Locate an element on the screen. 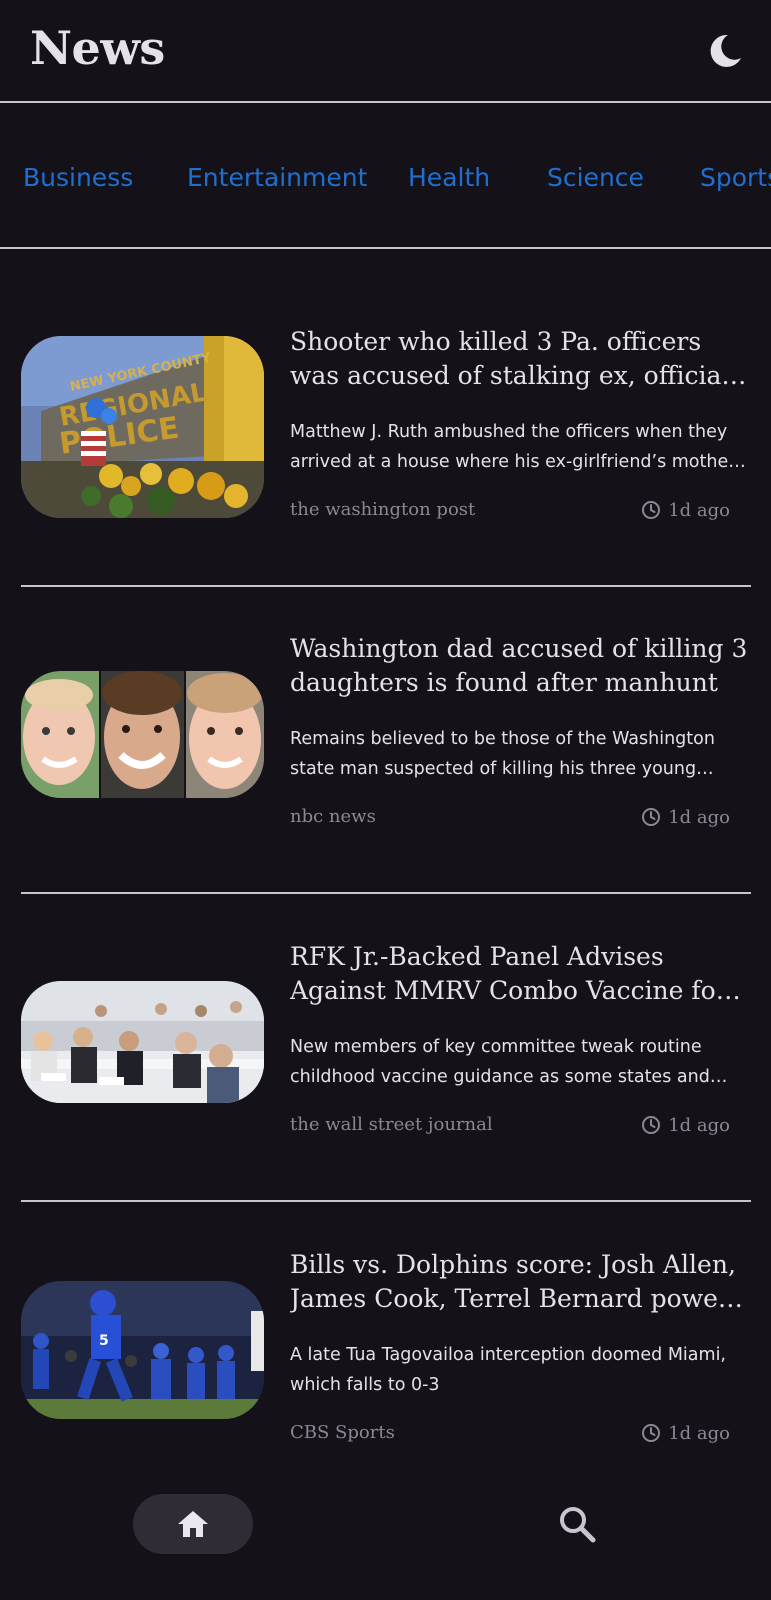 The height and width of the screenshot is (1600, 771). article-thumbnail: 5 is located at coordinates (142, 1350).